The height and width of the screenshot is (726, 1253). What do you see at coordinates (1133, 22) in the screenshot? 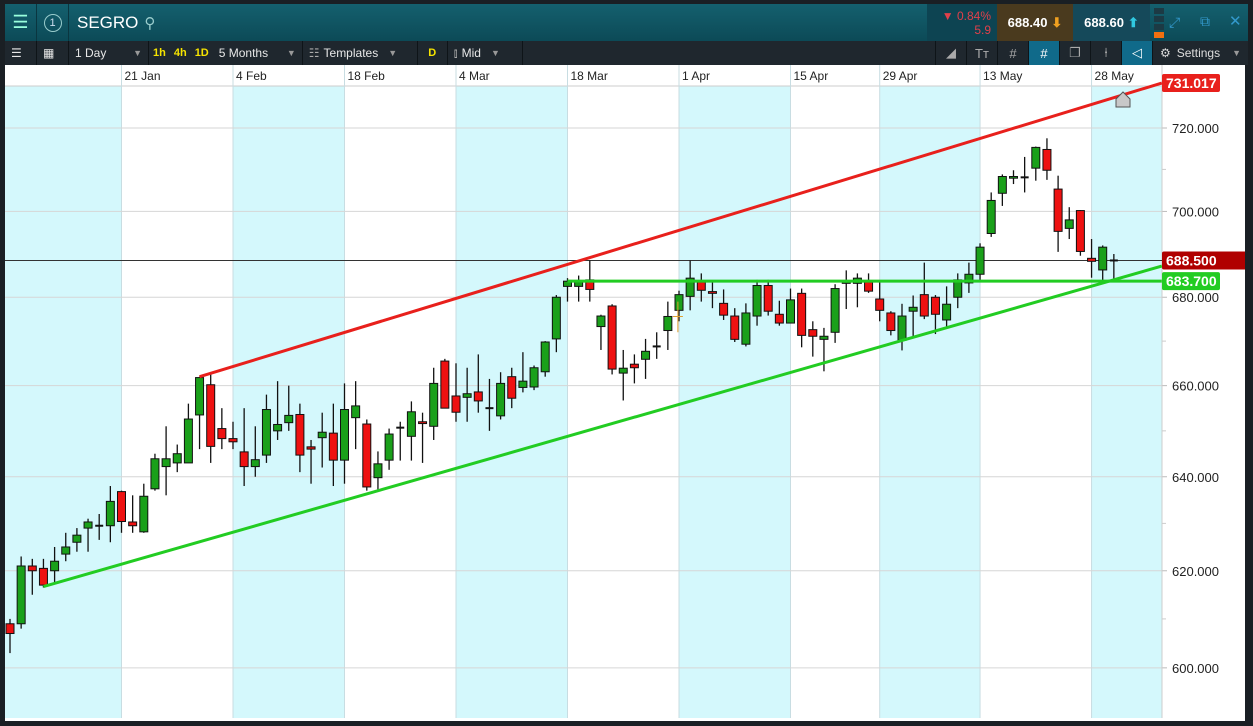
I see `arrow-up-icon: ⬆` at bounding box center [1133, 22].